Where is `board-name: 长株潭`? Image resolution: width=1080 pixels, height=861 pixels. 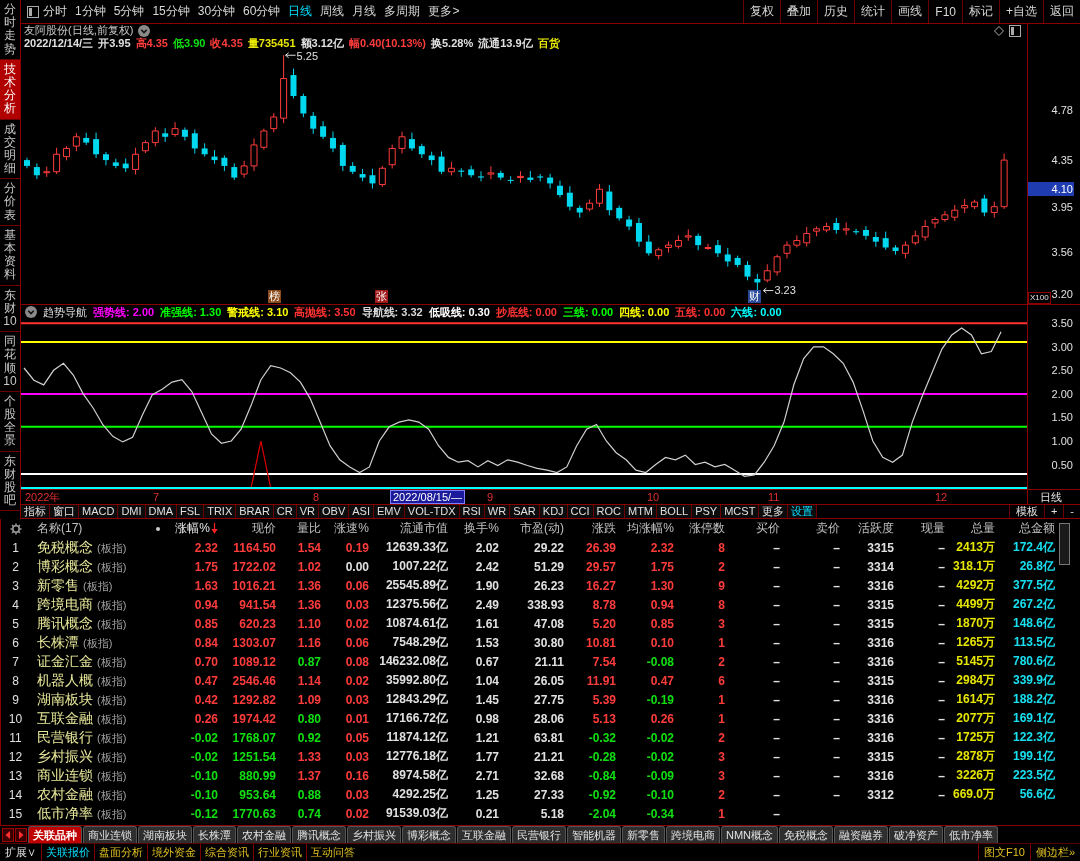
board-name: 长株潭 is located at coordinates (58, 642).